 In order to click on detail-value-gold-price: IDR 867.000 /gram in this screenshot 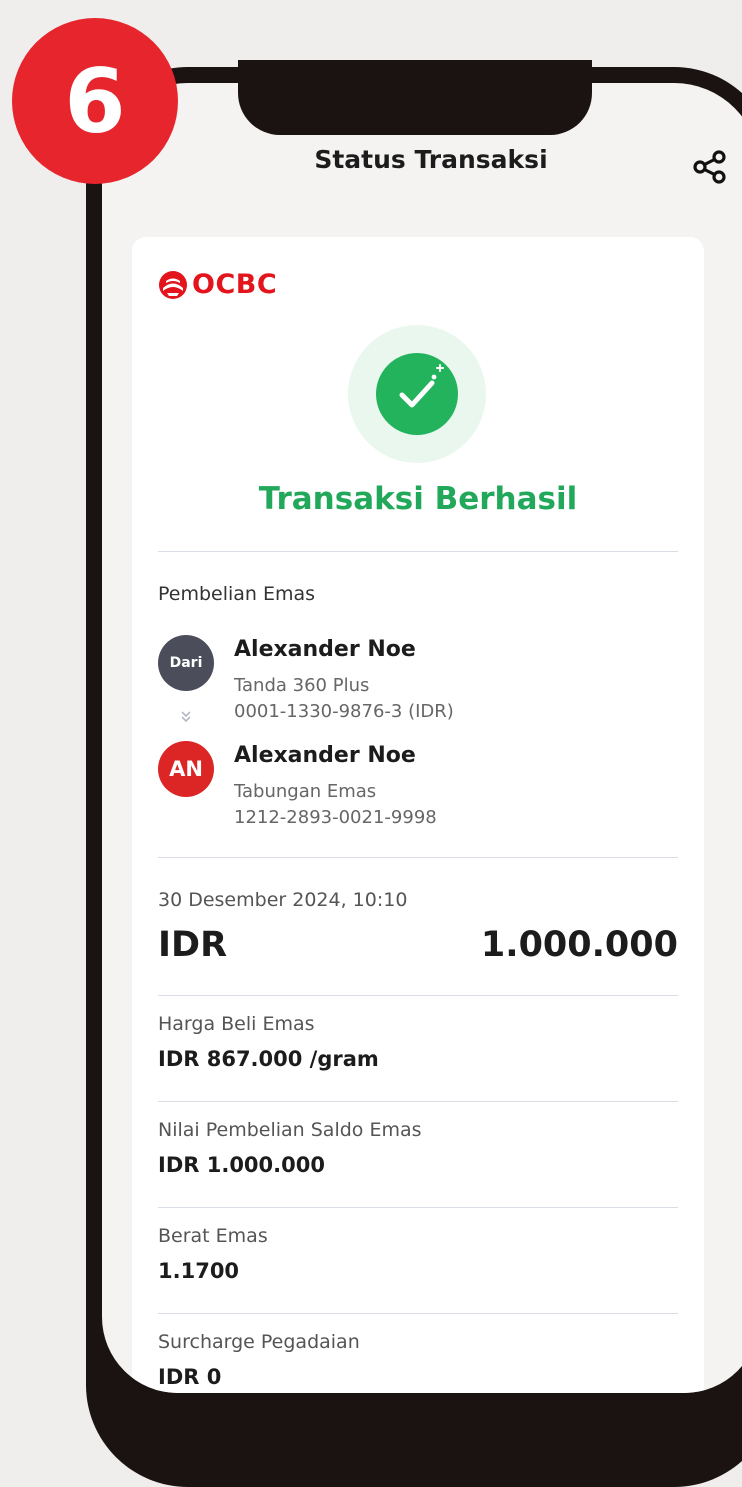, I will do `click(268, 1059)`.